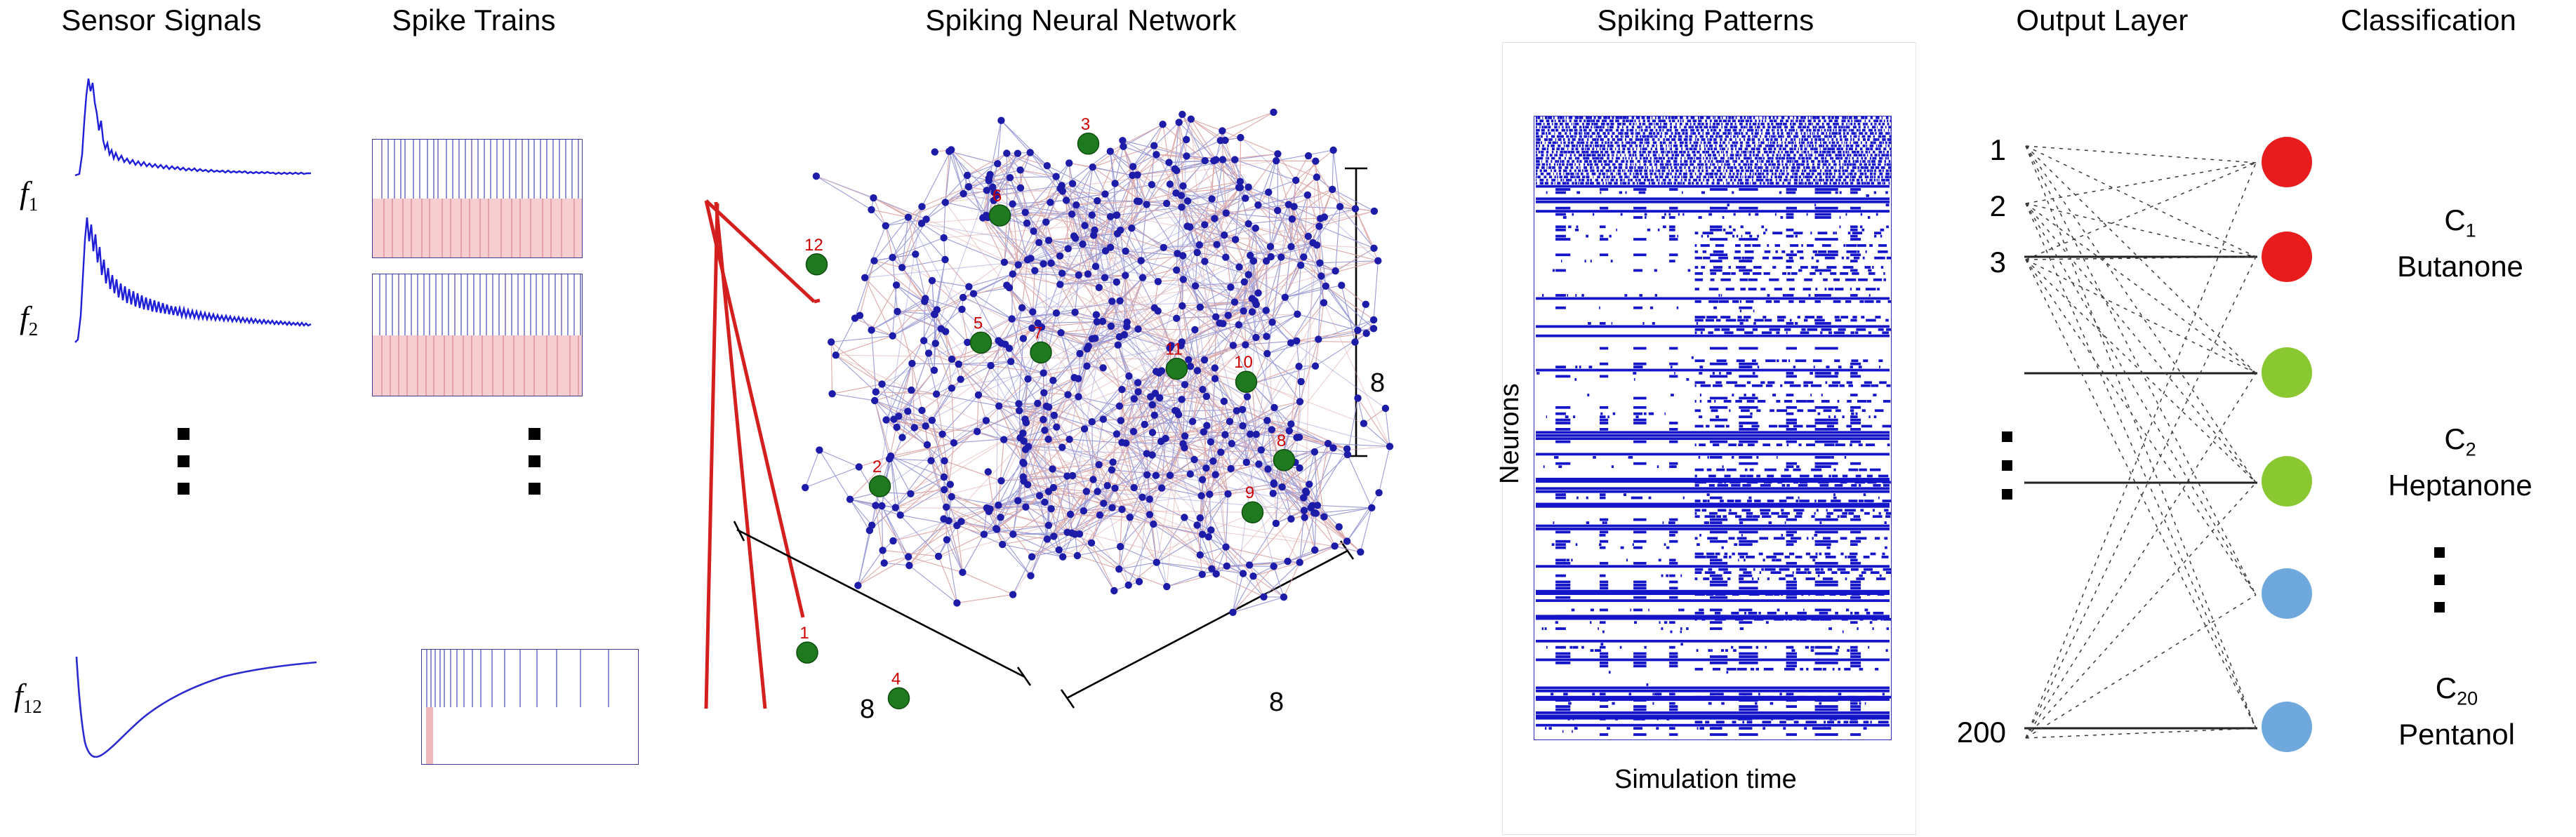 Image resolution: width=2576 pixels, height=837 pixels. Describe the element at coordinates (1998, 205) in the screenshot. I see `output-input-index-2: 2` at that location.